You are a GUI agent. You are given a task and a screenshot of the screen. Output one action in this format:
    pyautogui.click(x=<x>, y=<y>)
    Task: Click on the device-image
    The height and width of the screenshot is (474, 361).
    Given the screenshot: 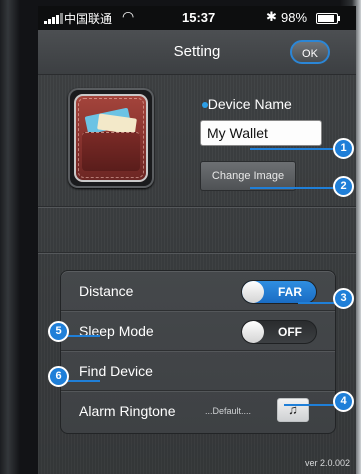 What is the action you would take?
    pyautogui.click(x=111, y=138)
    